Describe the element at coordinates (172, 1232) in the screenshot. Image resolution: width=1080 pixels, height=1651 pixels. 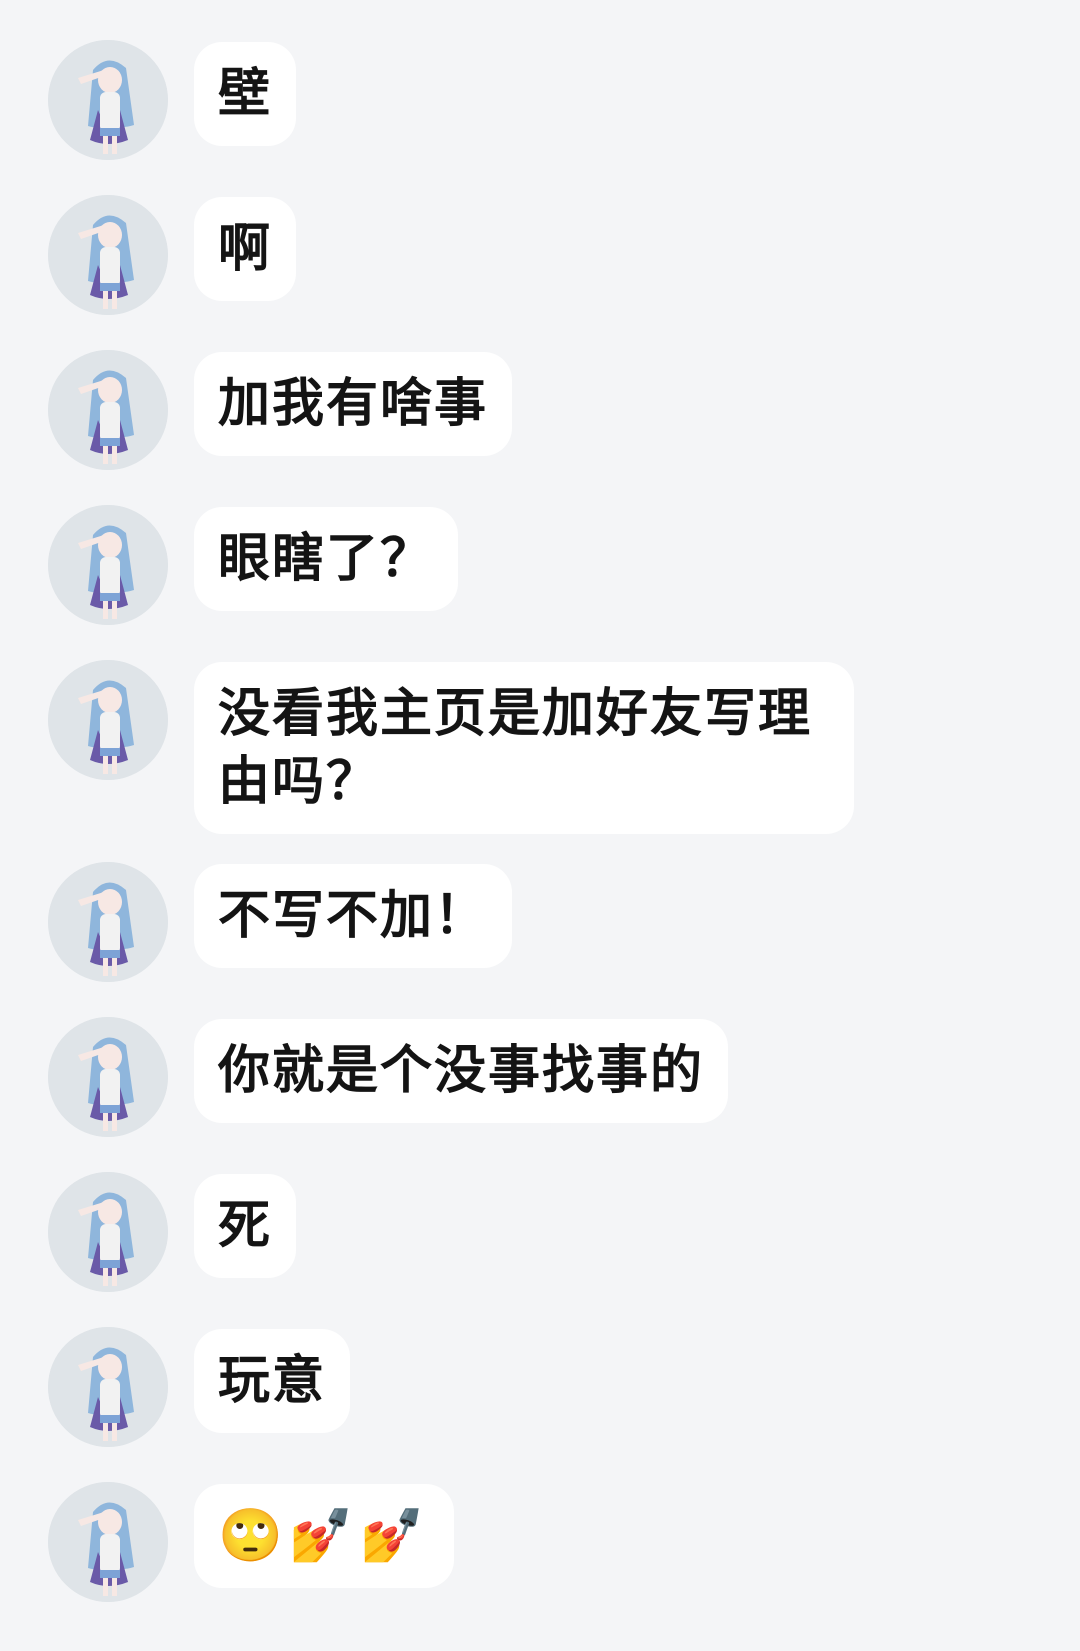
I see `message-row: 死` at that location.